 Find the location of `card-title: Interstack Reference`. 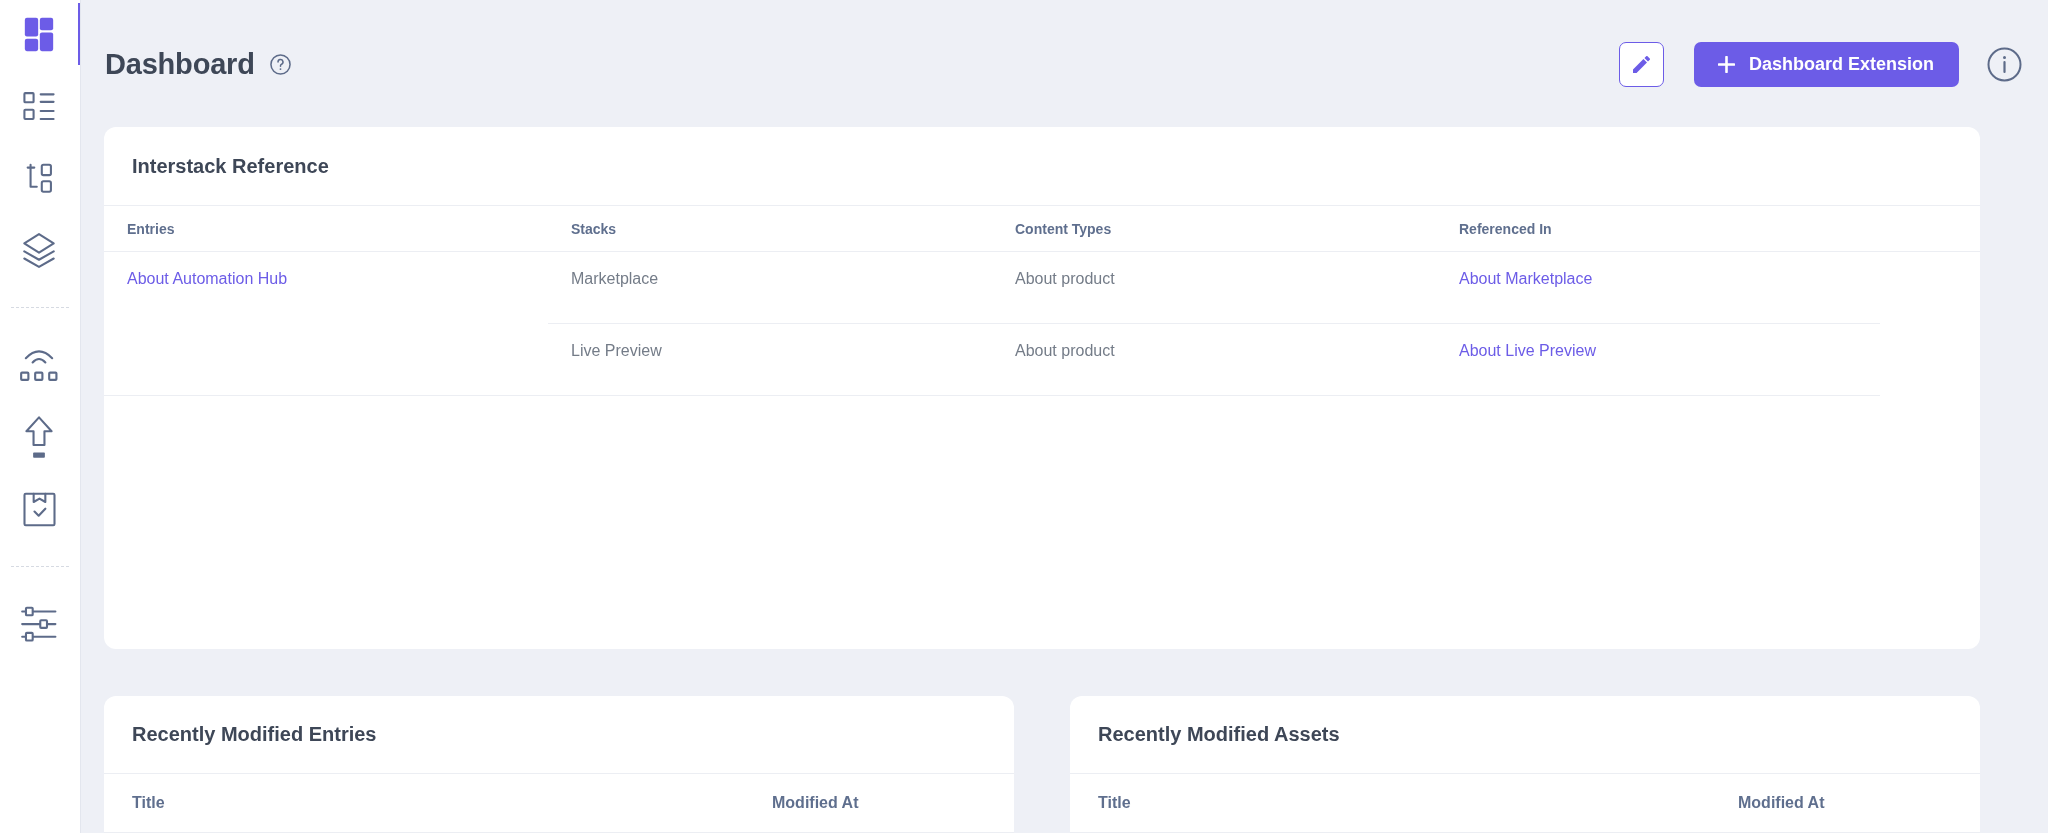

card-title: Interstack Reference is located at coordinates (230, 166).